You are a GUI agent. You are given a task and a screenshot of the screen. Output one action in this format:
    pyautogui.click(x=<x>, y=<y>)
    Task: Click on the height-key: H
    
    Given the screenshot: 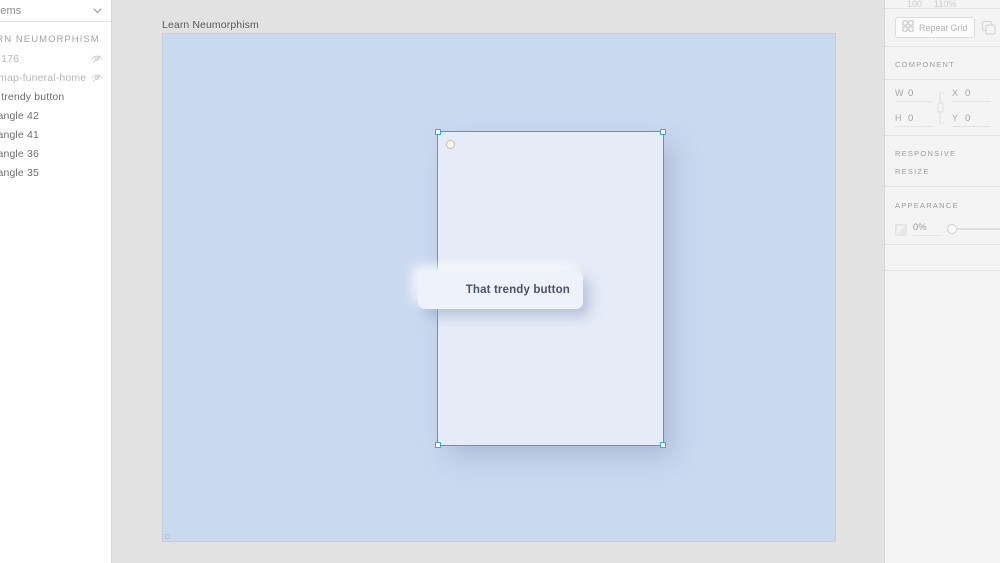 What is the action you would take?
    pyautogui.click(x=898, y=118)
    